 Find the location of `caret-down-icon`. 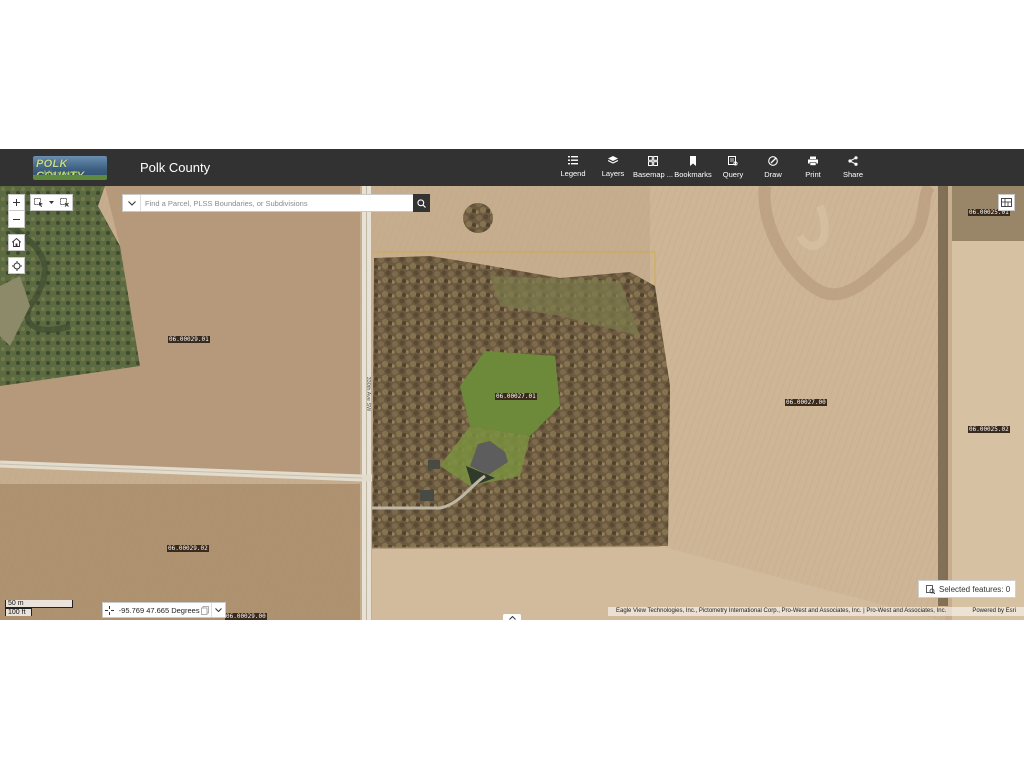

caret-down-icon is located at coordinates (51, 202).